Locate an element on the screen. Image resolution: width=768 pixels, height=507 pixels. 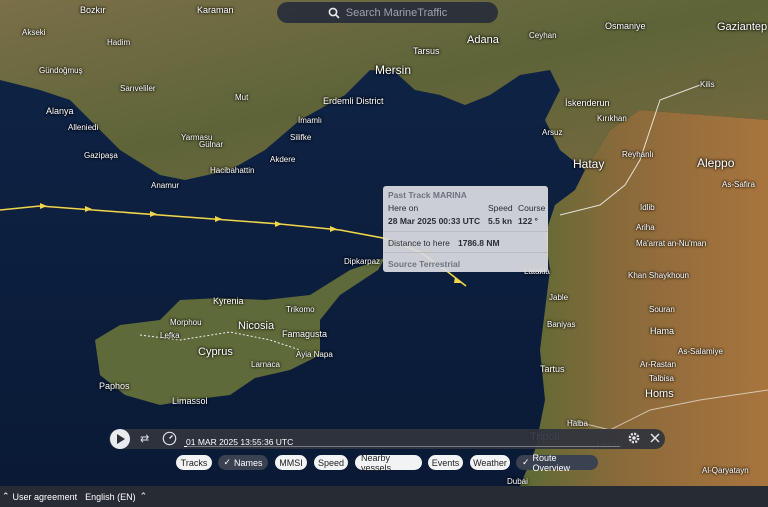
play-button is located at coordinates (120, 439).